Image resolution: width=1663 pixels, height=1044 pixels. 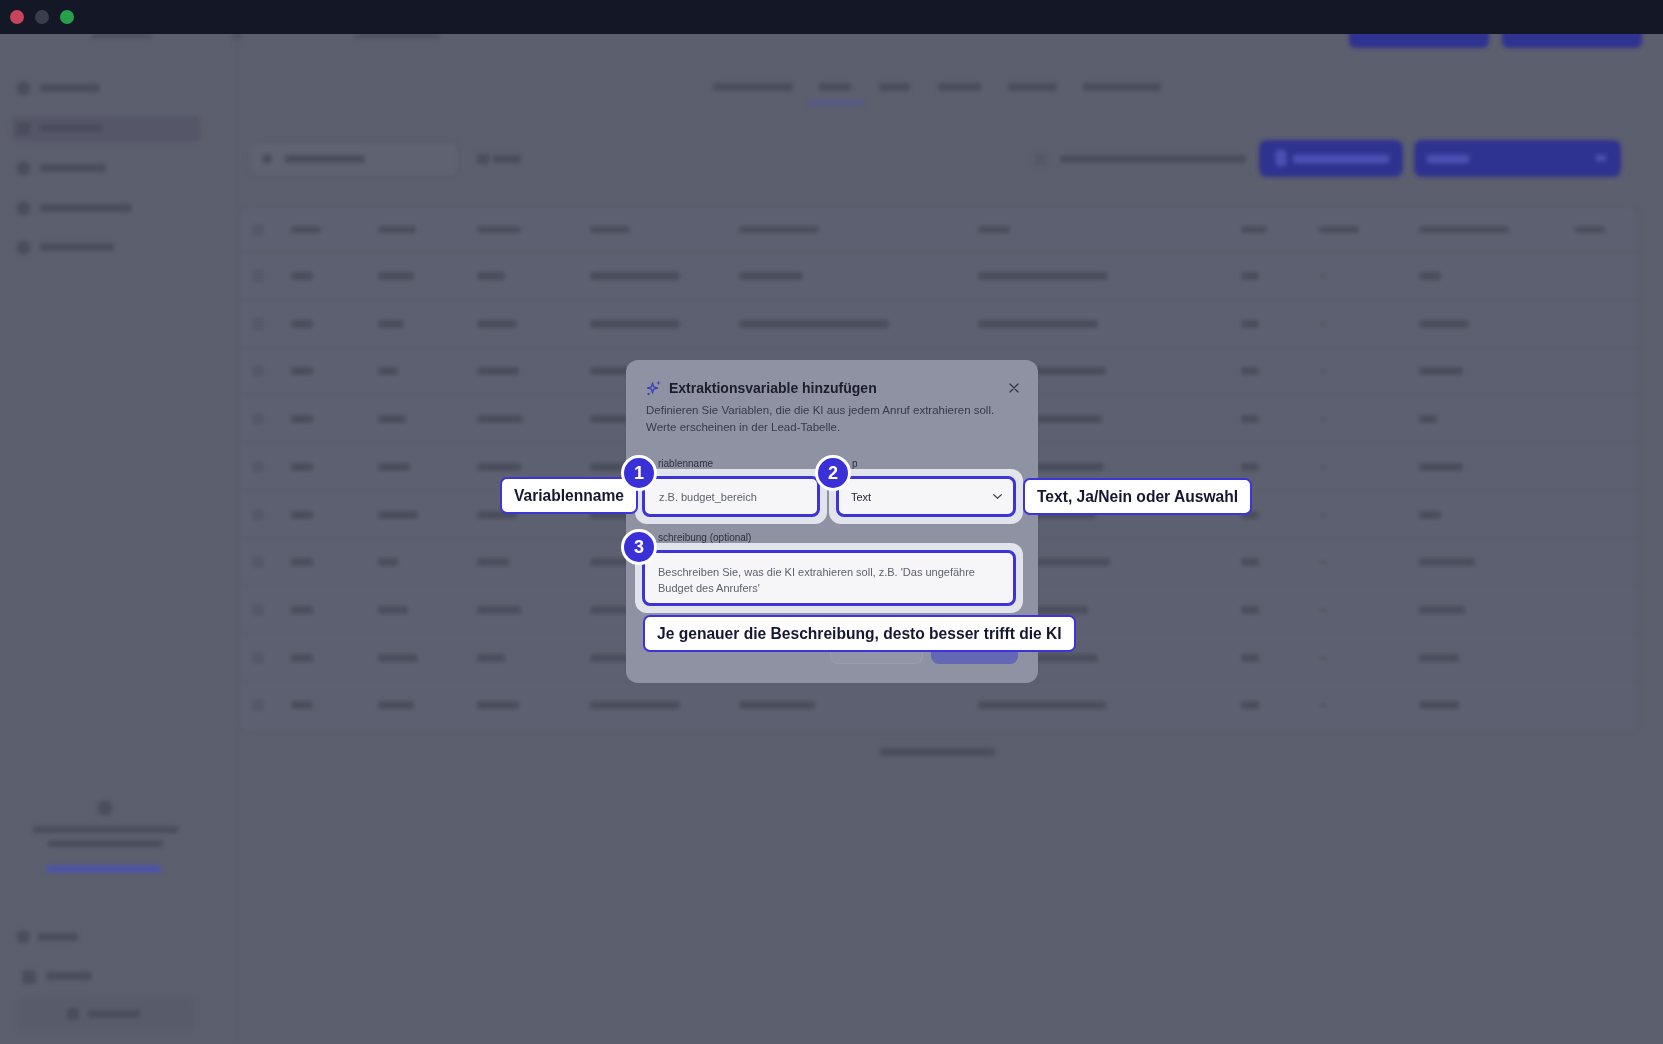 What do you see at coordinates (773, 388) in the screenshot?
I see `dialog-title: Extraktionsvariable hinzufügen` at bounding box center [773, 388].